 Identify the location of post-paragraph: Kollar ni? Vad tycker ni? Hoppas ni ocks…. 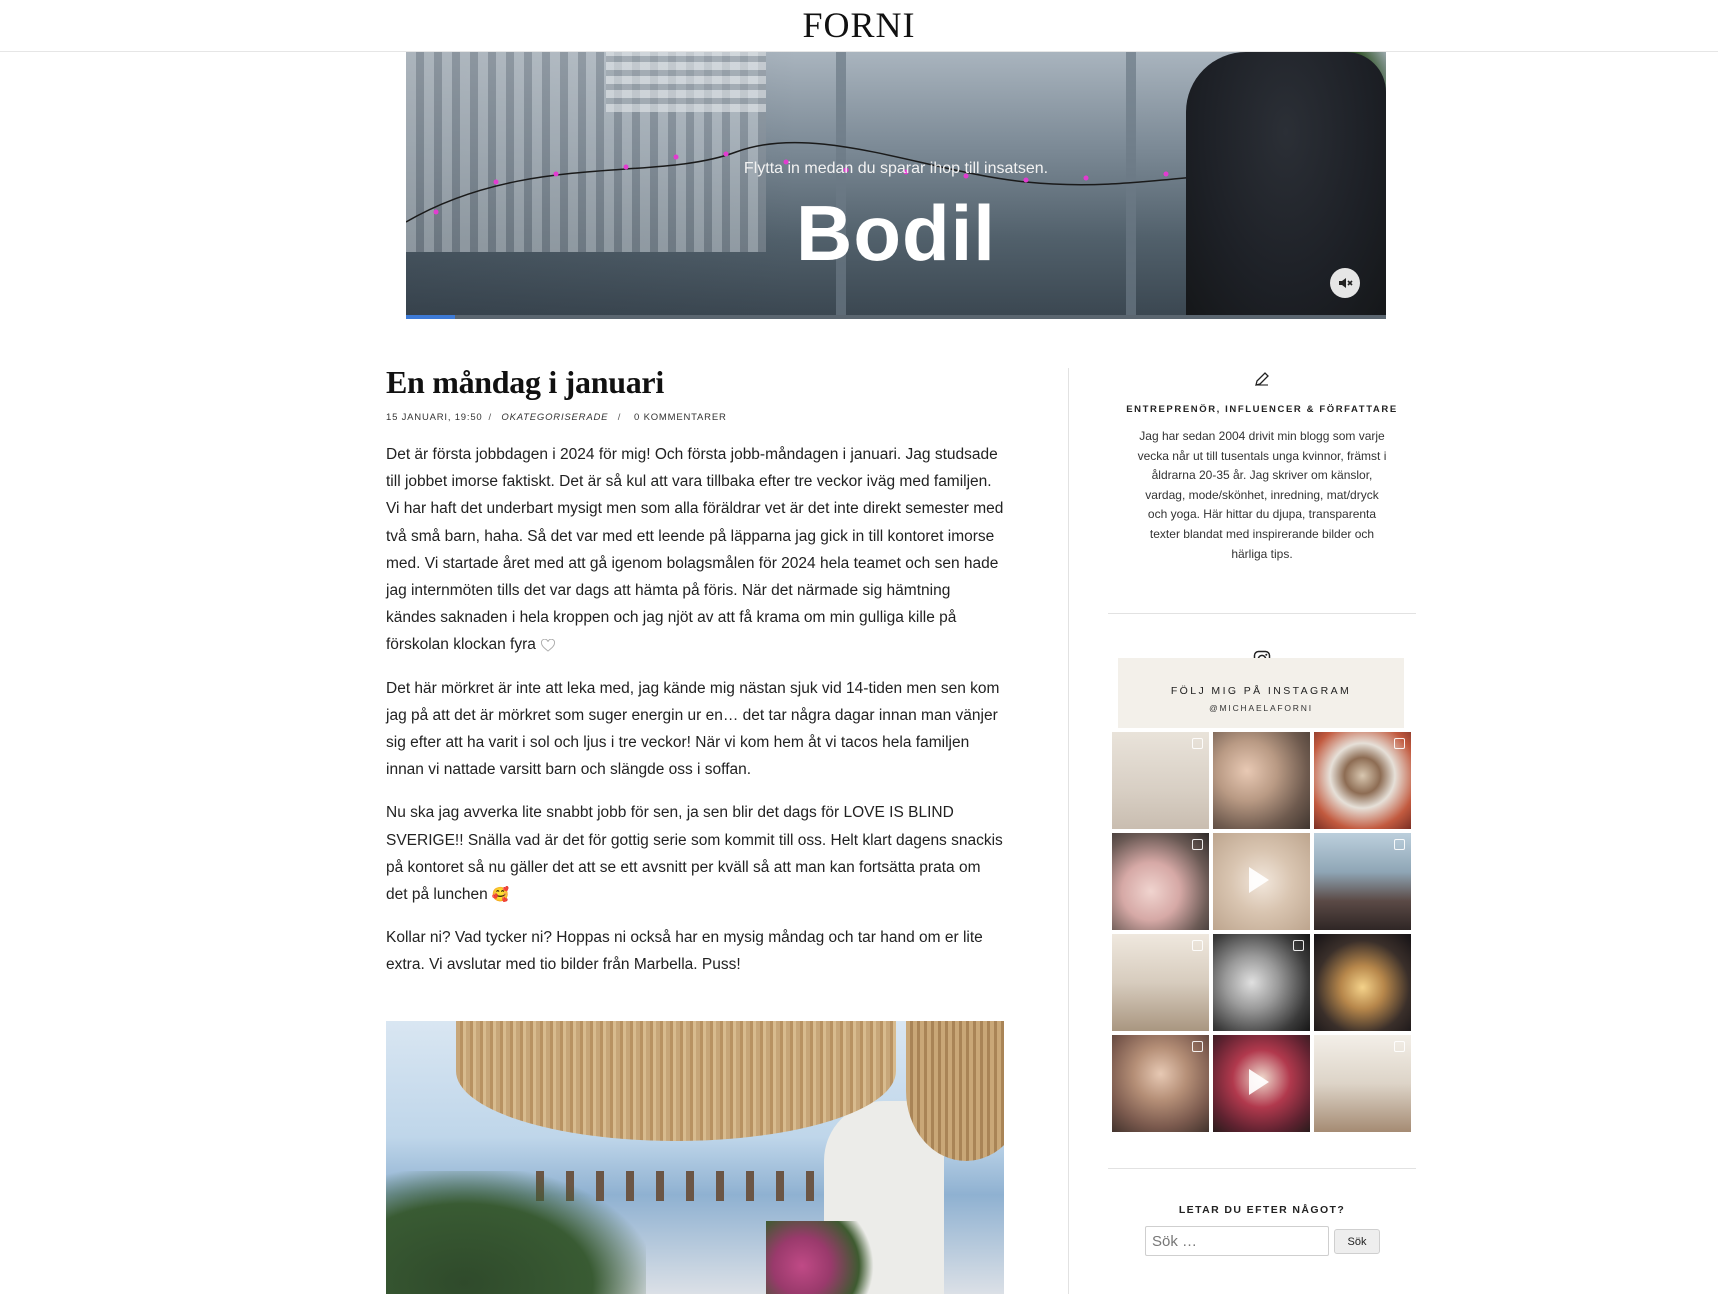
(684, 951).